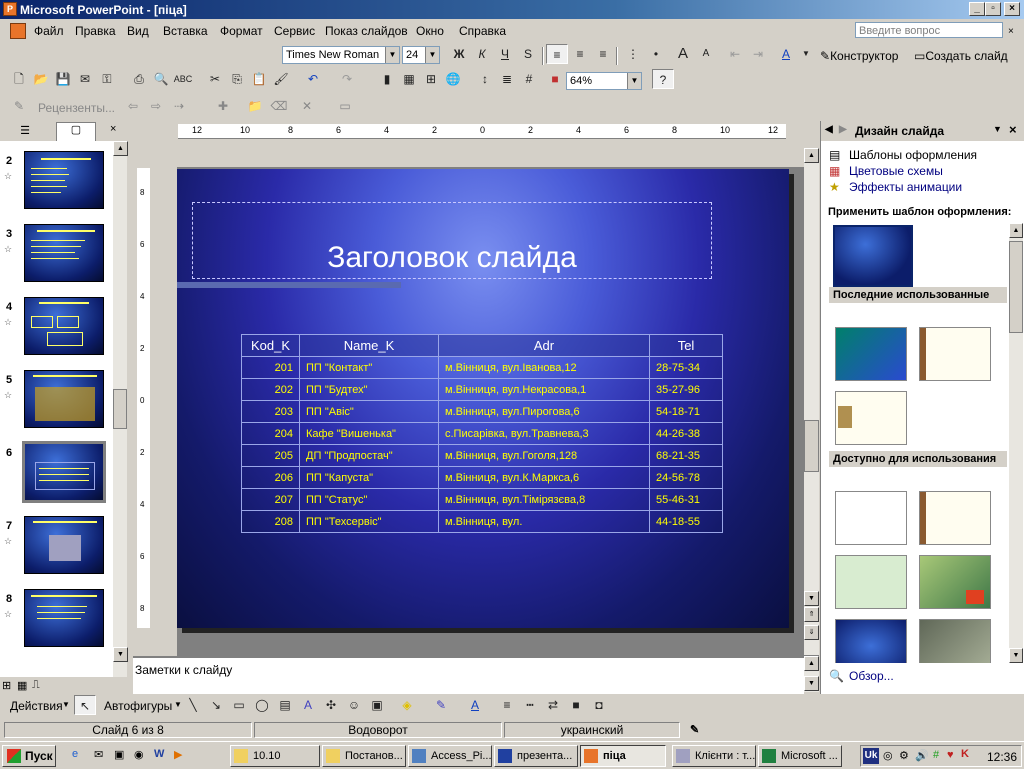  Describe the element at coordinates (76, 132) in the screenshot. I see `slides-tab: ▢` at that location.